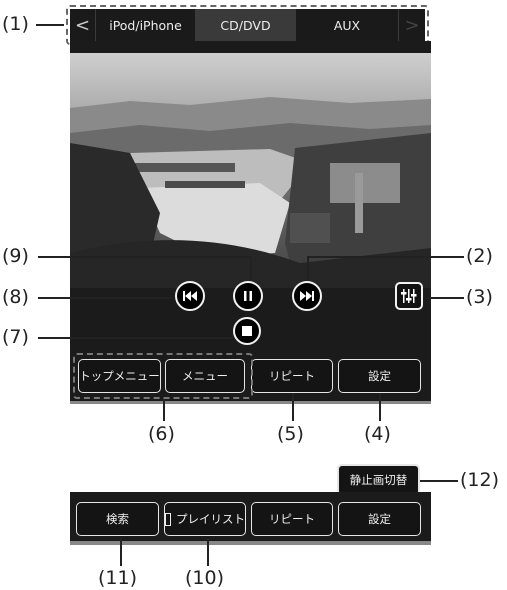 The image size is (507, 590). Describe the element at coordinates (439, 481) in the screenshot. I see `callout-12-line` at that location.